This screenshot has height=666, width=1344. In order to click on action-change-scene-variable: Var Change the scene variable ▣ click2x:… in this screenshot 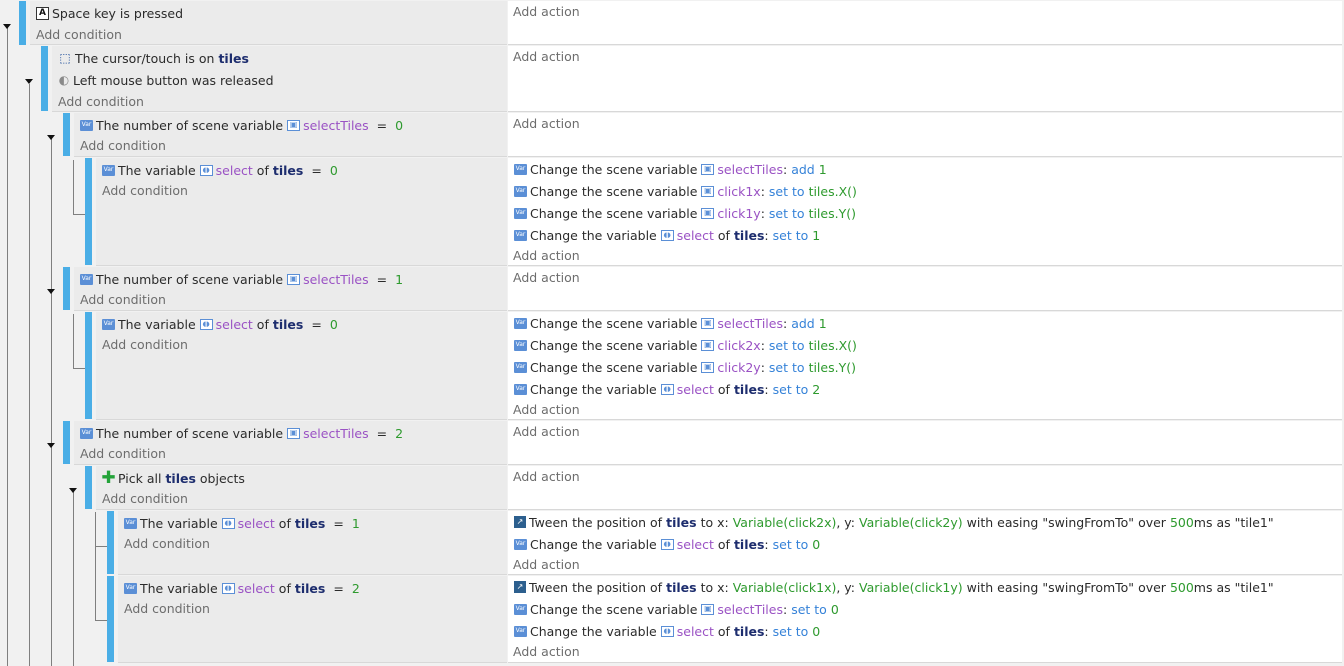, I will do `click(685, 345)`.